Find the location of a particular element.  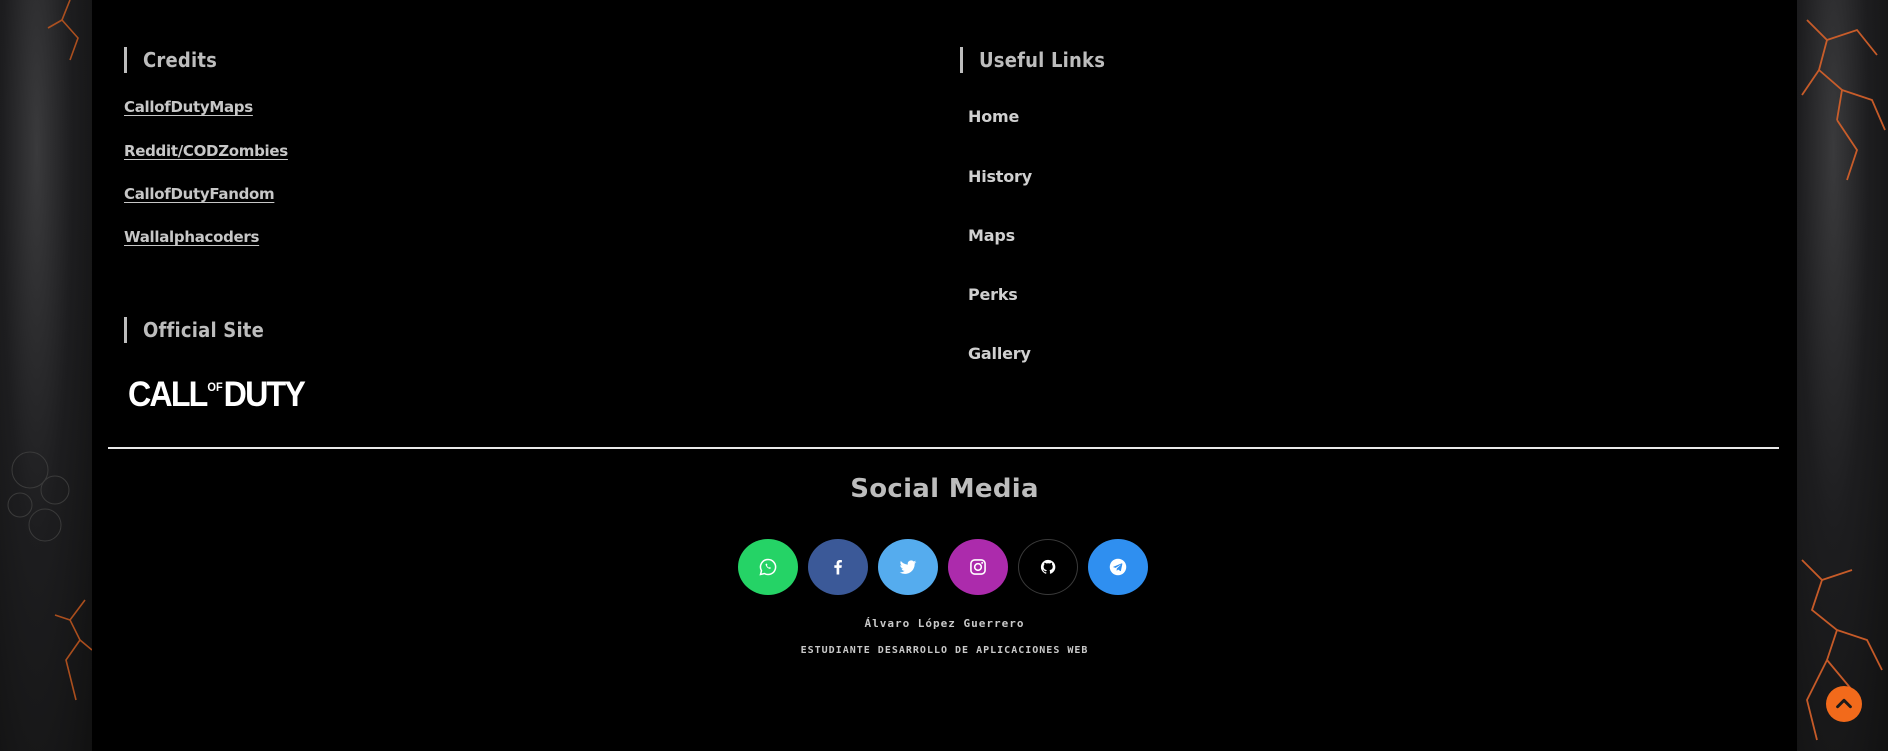

call-of-duty-logo: CALLOFDUTY is located at coordinates (217, 395).